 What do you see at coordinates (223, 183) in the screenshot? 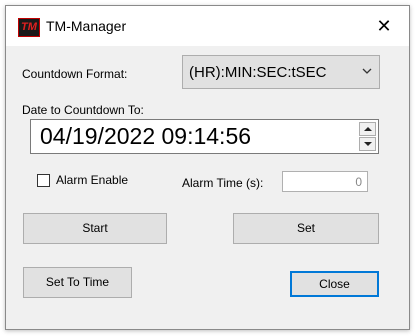
I see `alarm-time-label: Alarm Time (s):` at bounding box center [223, 183].